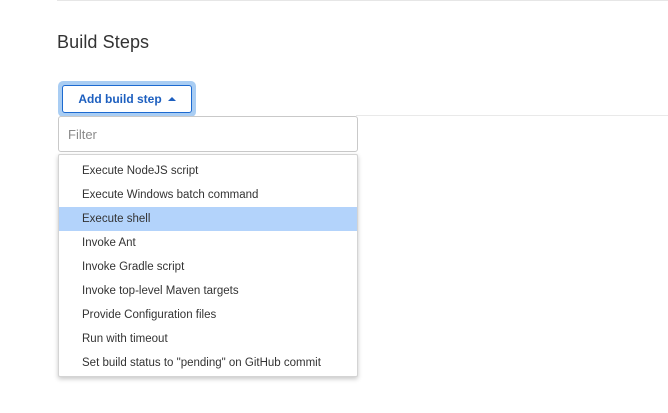 The image size is (668, 413). I want to click on menu-item-invoke-ant: Invoke Ant, so click(208, 243).